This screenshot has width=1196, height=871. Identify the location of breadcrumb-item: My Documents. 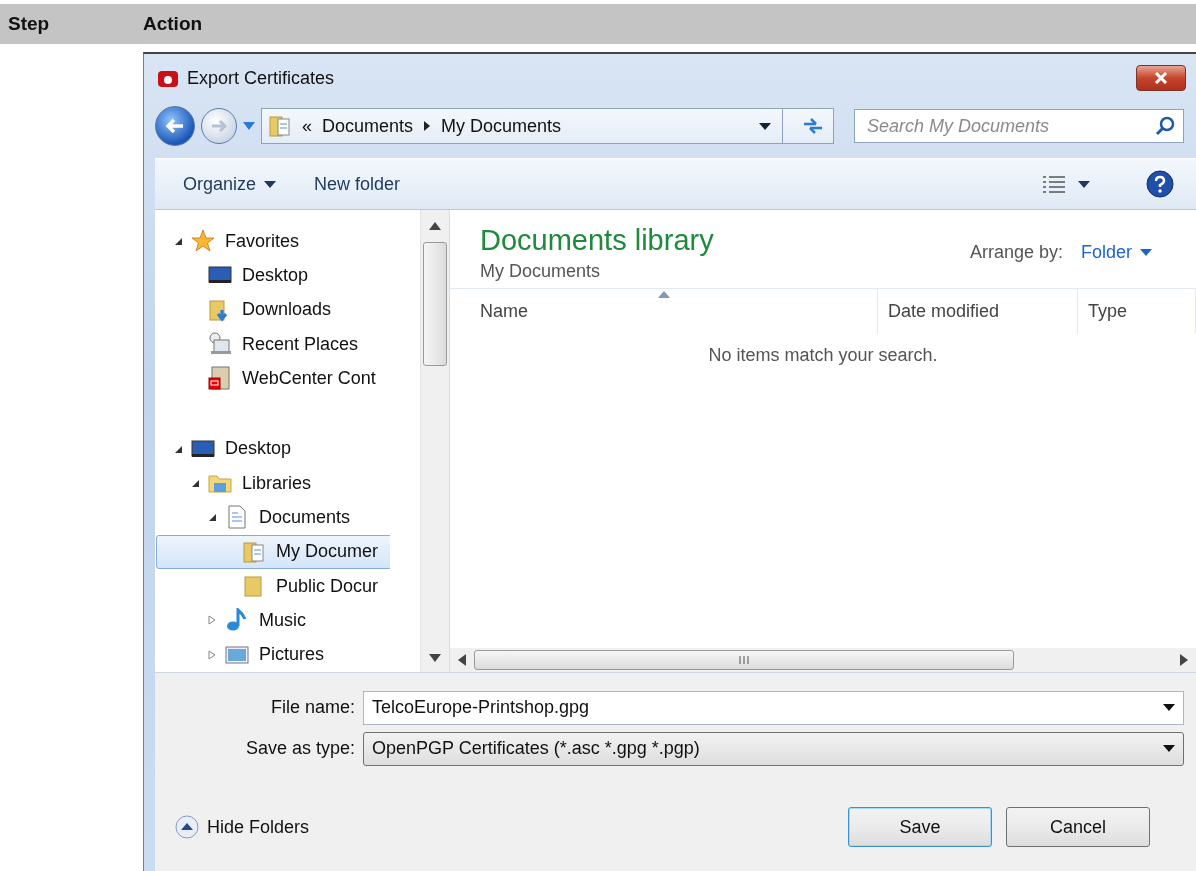
(501, 126).